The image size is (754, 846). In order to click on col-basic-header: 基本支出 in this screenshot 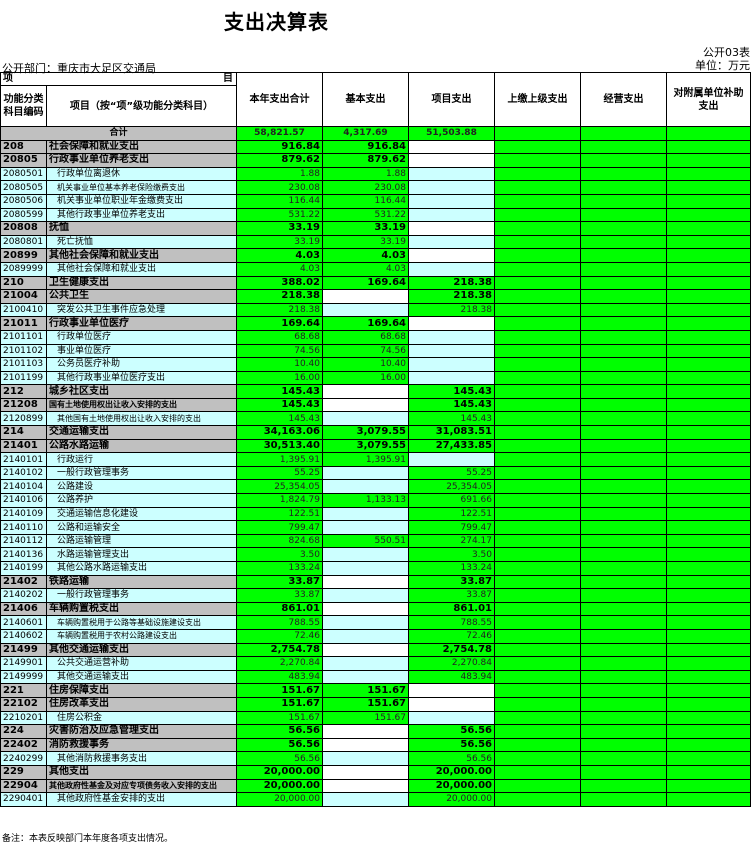, I will do `click(365, 99)`.